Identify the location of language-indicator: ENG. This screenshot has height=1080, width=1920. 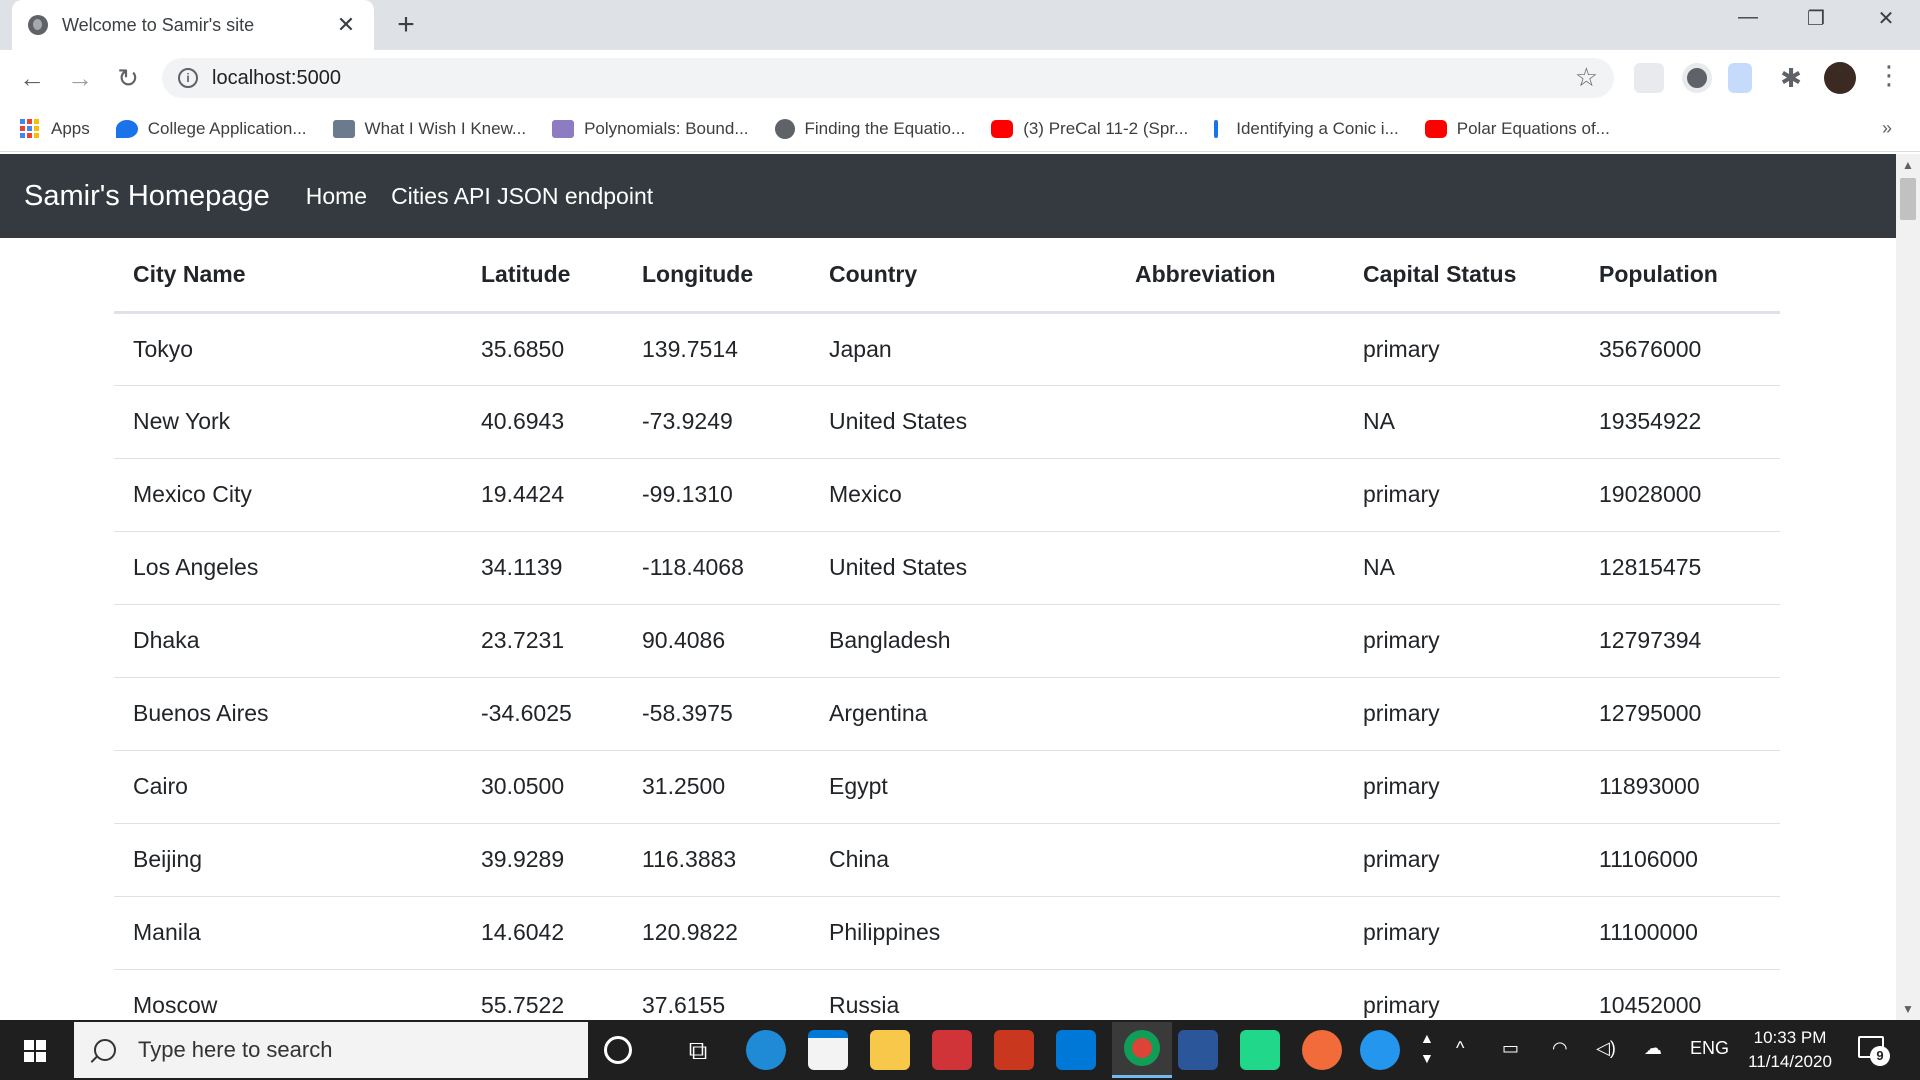
(1709, 1048).